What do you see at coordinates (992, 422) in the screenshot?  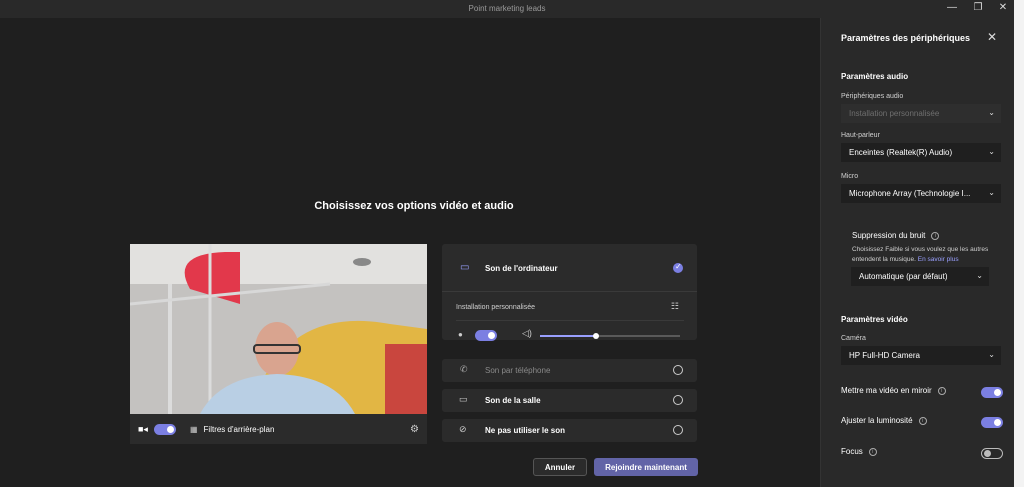 I see `adjust-brightness-toggle` at bounding box center [992, 422].